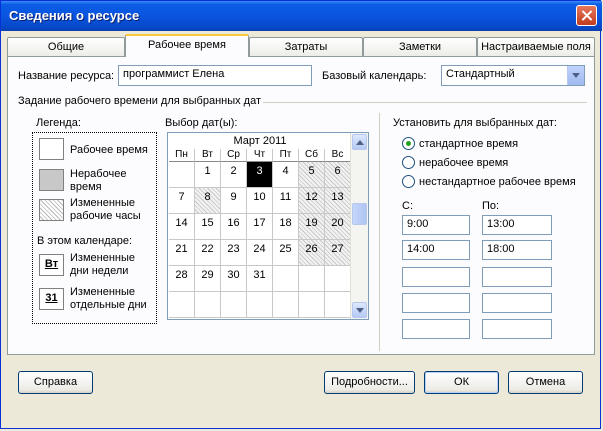 The image size is (603, 431). Describe the element at coordinates (86, 187) in the screenshot. I see `legend-nonworking-label-2: время` at that location.